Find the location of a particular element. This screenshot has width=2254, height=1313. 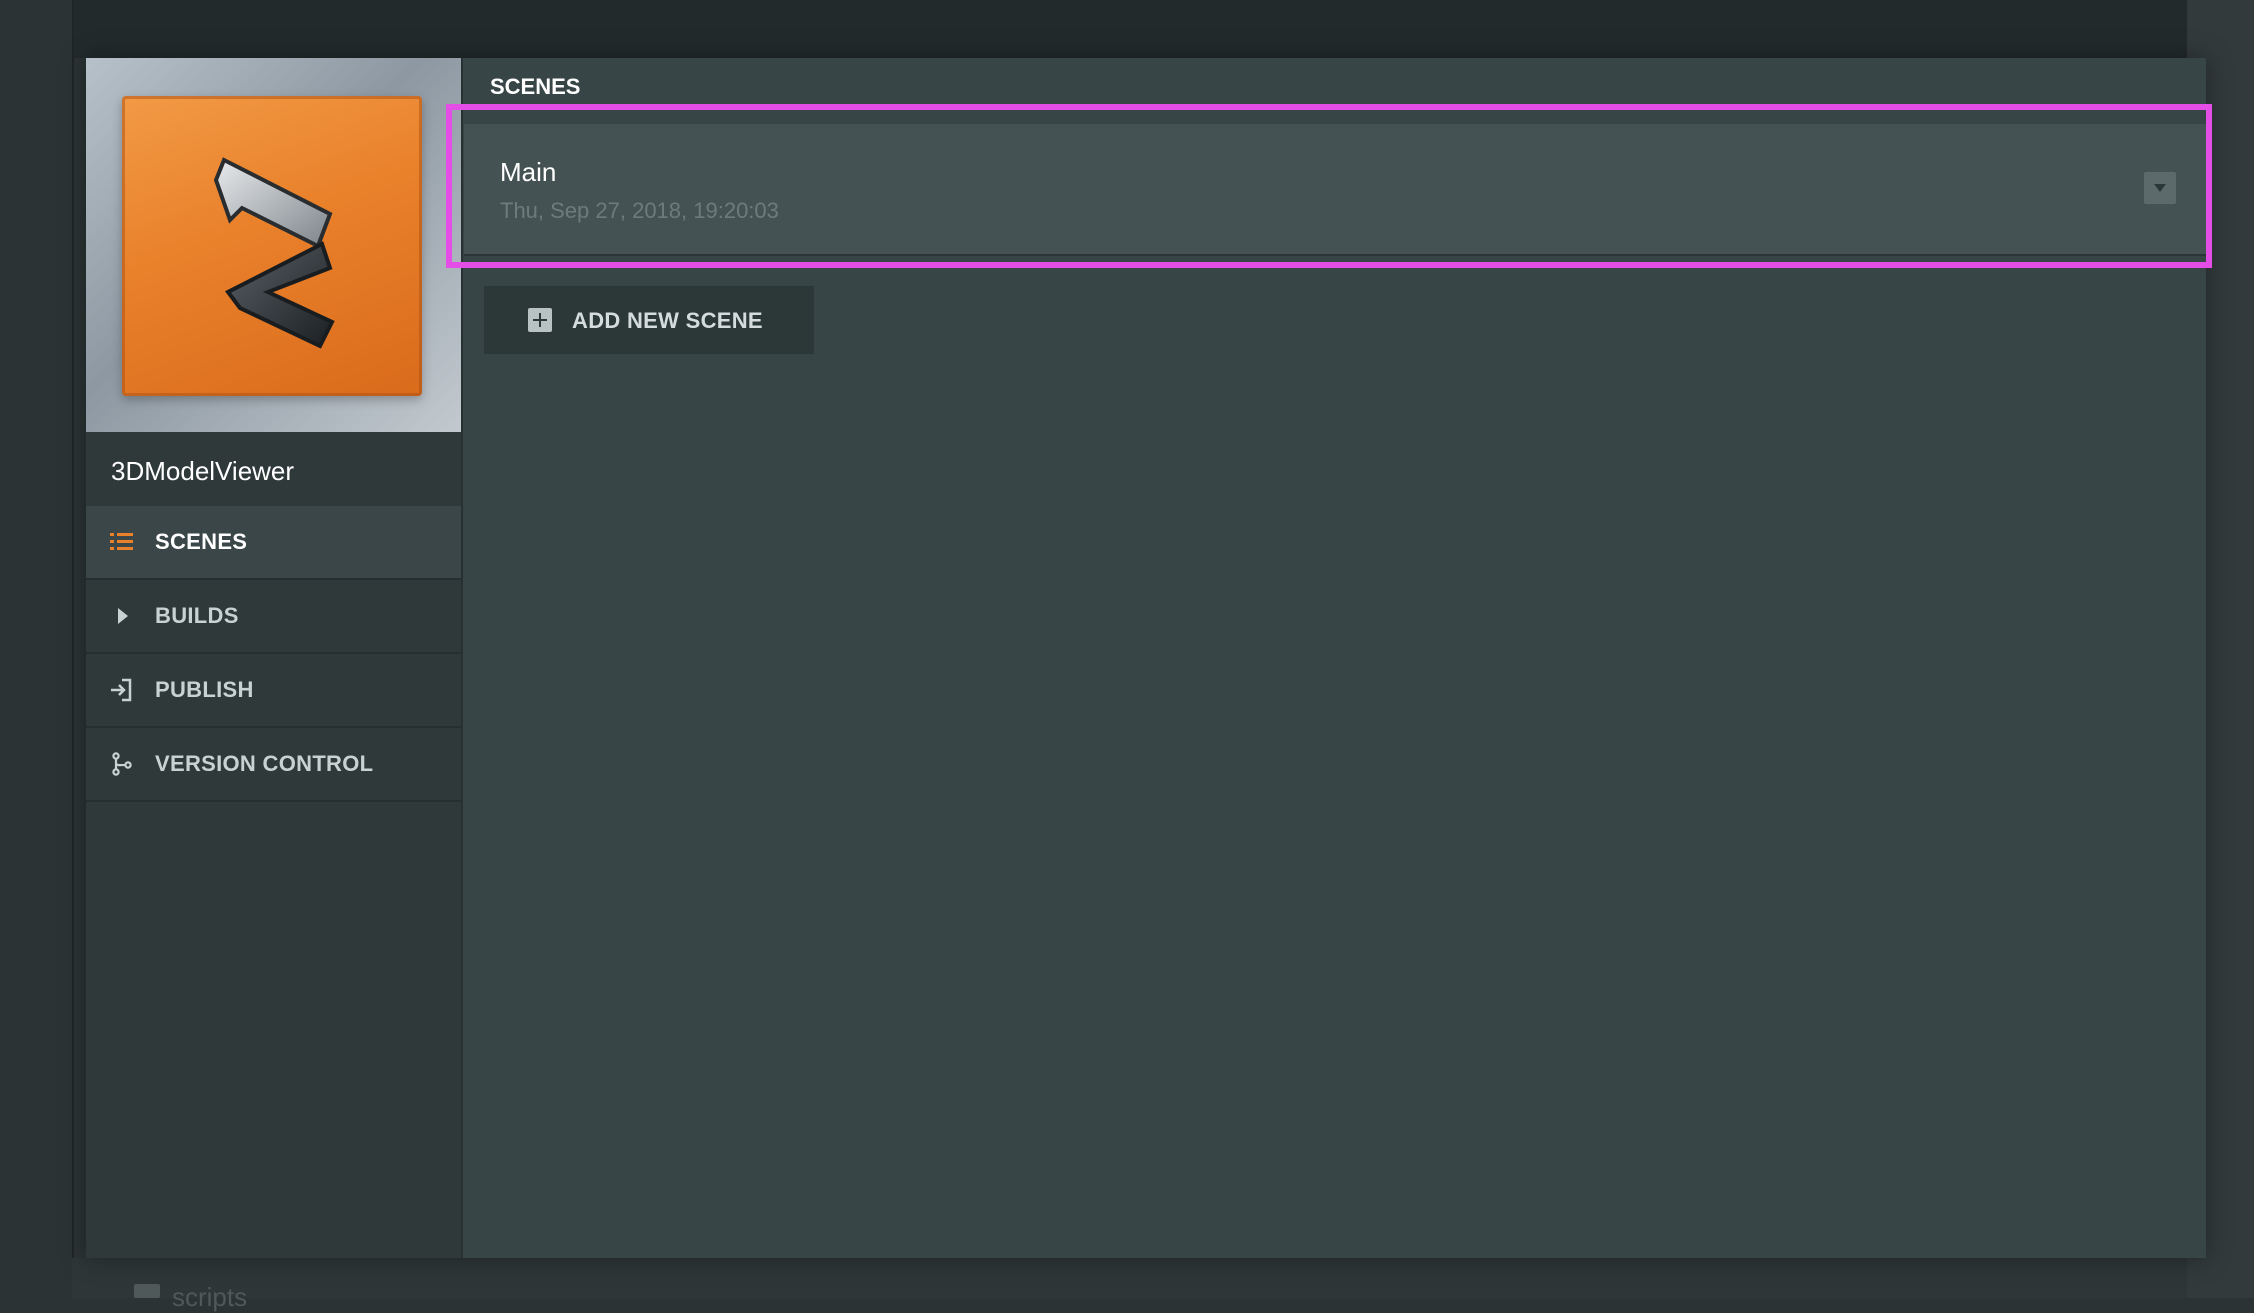

sidebar-item-builds: BUILDS is located at coordinates (273, 617).